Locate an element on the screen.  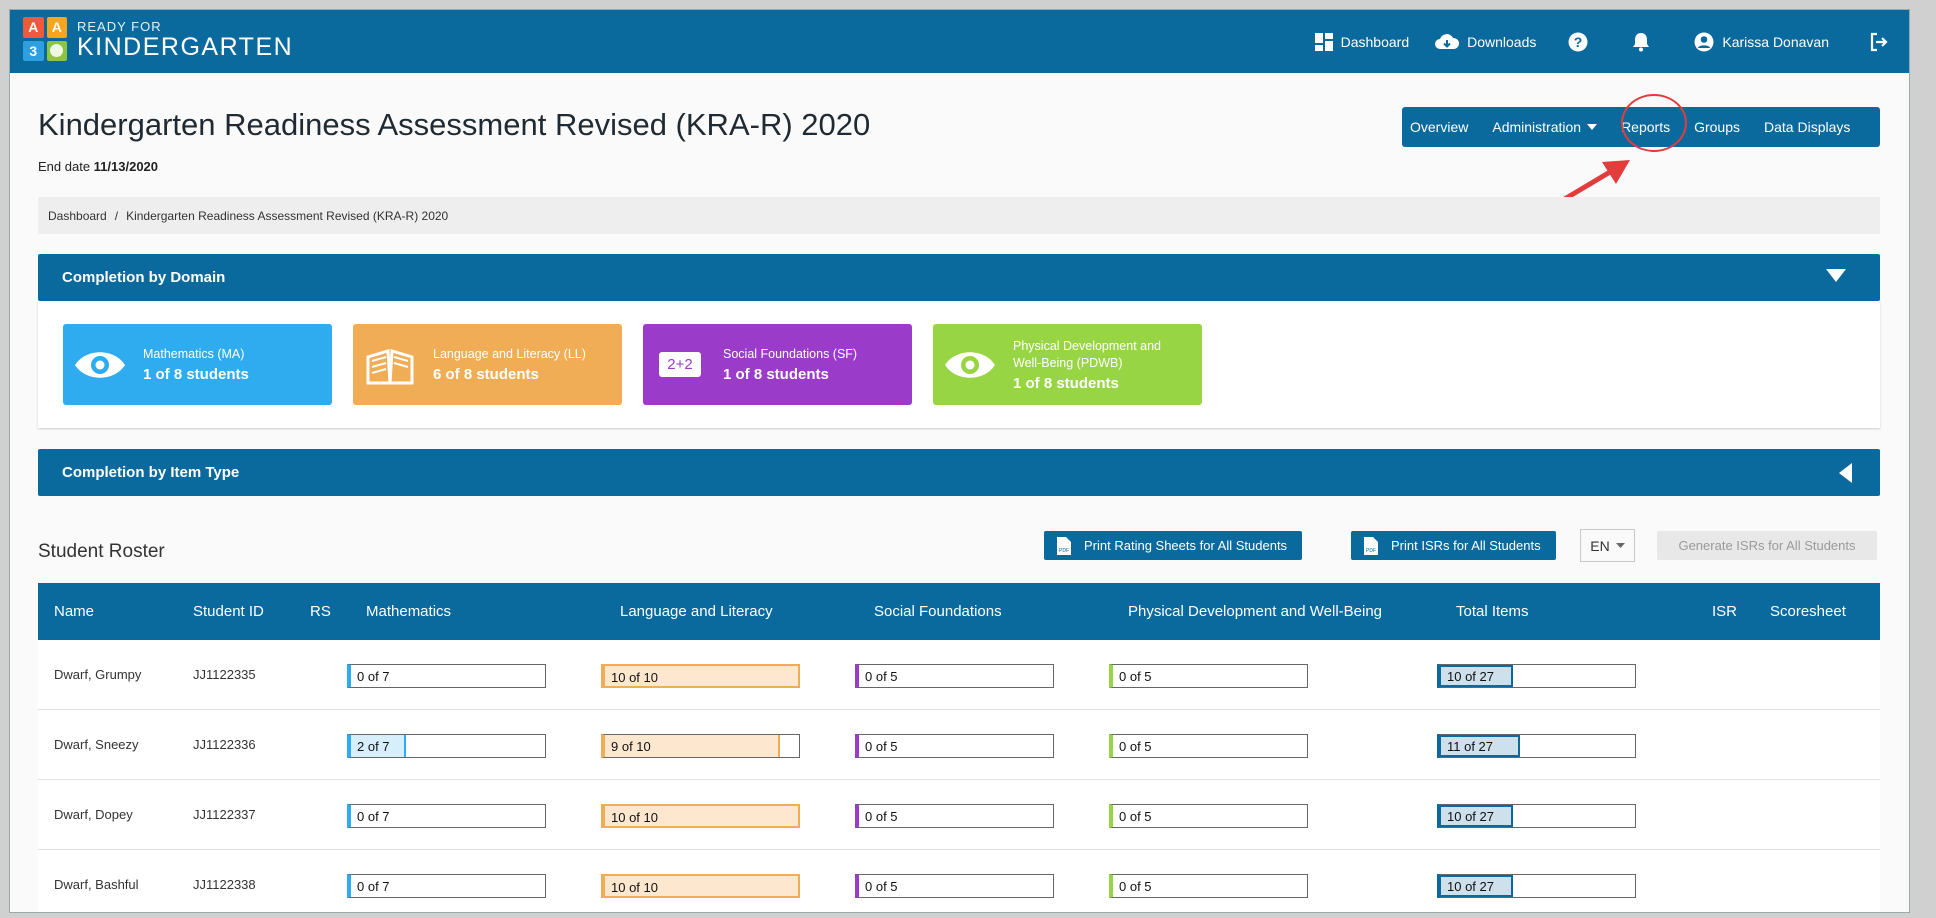
completion-by-item-type-header: Completion by Item Type is located at coordinates (959, 472).